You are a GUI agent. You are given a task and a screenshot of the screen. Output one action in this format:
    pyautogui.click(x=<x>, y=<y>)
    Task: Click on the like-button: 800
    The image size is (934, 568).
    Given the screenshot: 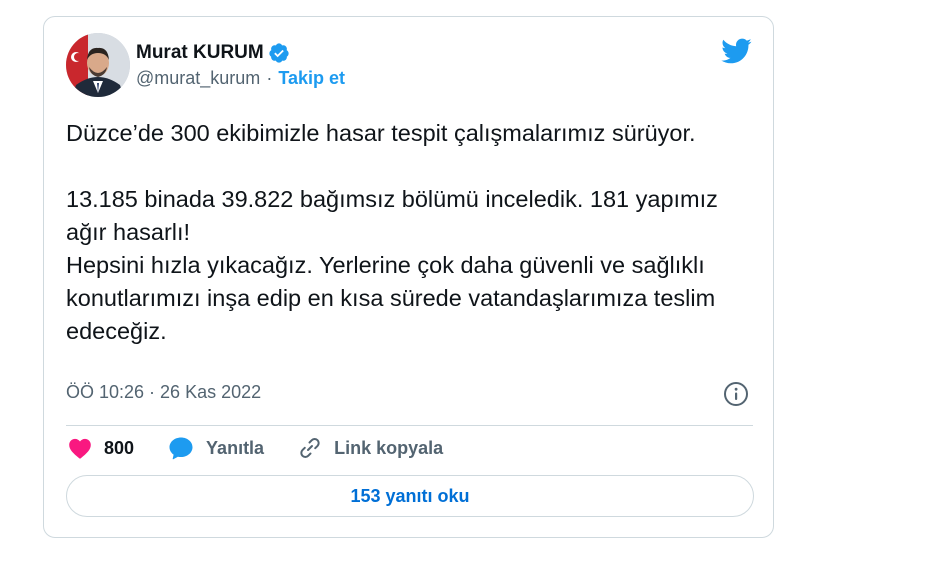 What is the action you would take?
    pyautogui.click(x=101, y=448)
    